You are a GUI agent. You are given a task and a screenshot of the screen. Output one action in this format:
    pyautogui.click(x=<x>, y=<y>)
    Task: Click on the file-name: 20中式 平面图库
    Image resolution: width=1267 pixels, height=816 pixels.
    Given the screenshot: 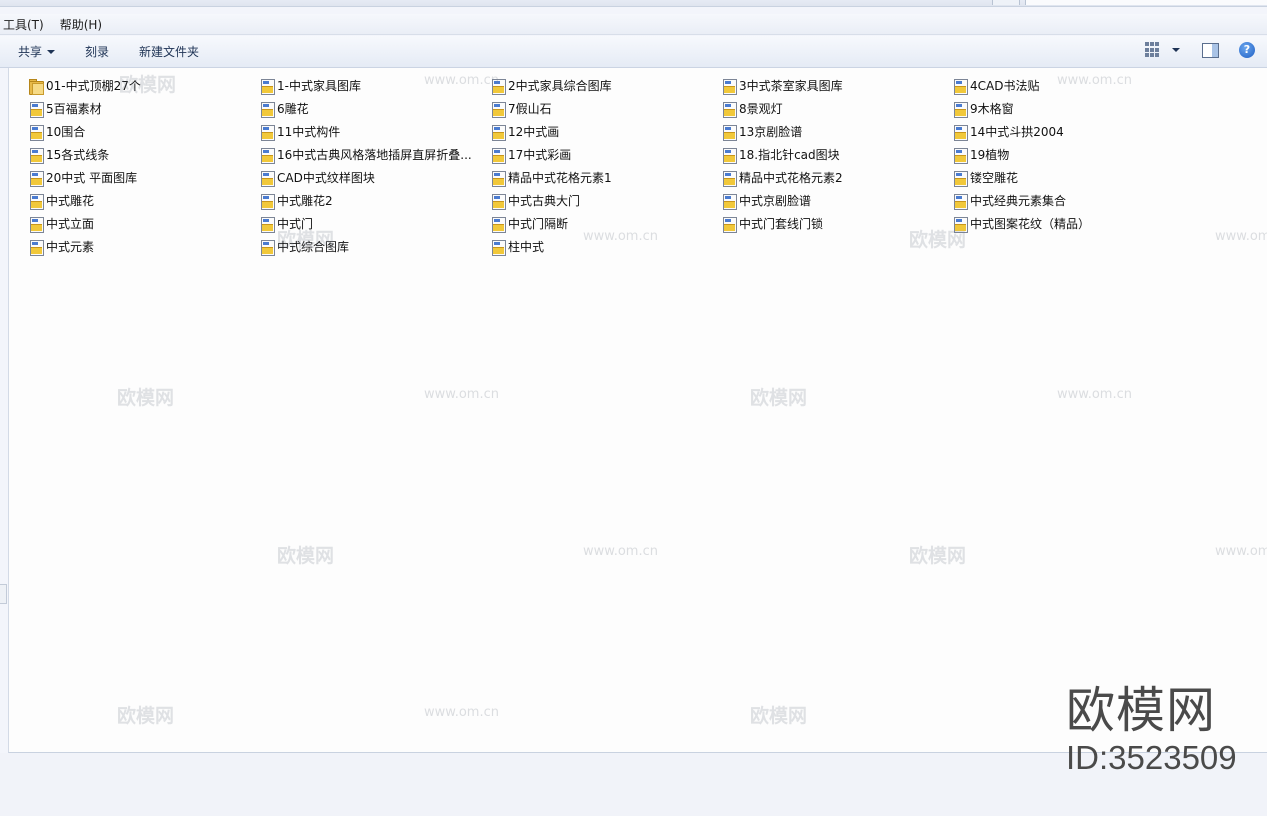 What is the action you would take?
    pyautogui.click(x=92, y=178)
    